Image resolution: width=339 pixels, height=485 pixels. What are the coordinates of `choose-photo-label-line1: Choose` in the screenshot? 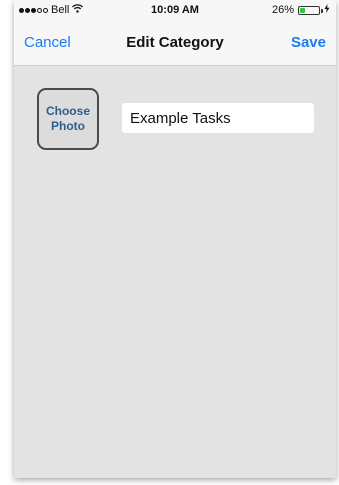 It's located at (67, 111).